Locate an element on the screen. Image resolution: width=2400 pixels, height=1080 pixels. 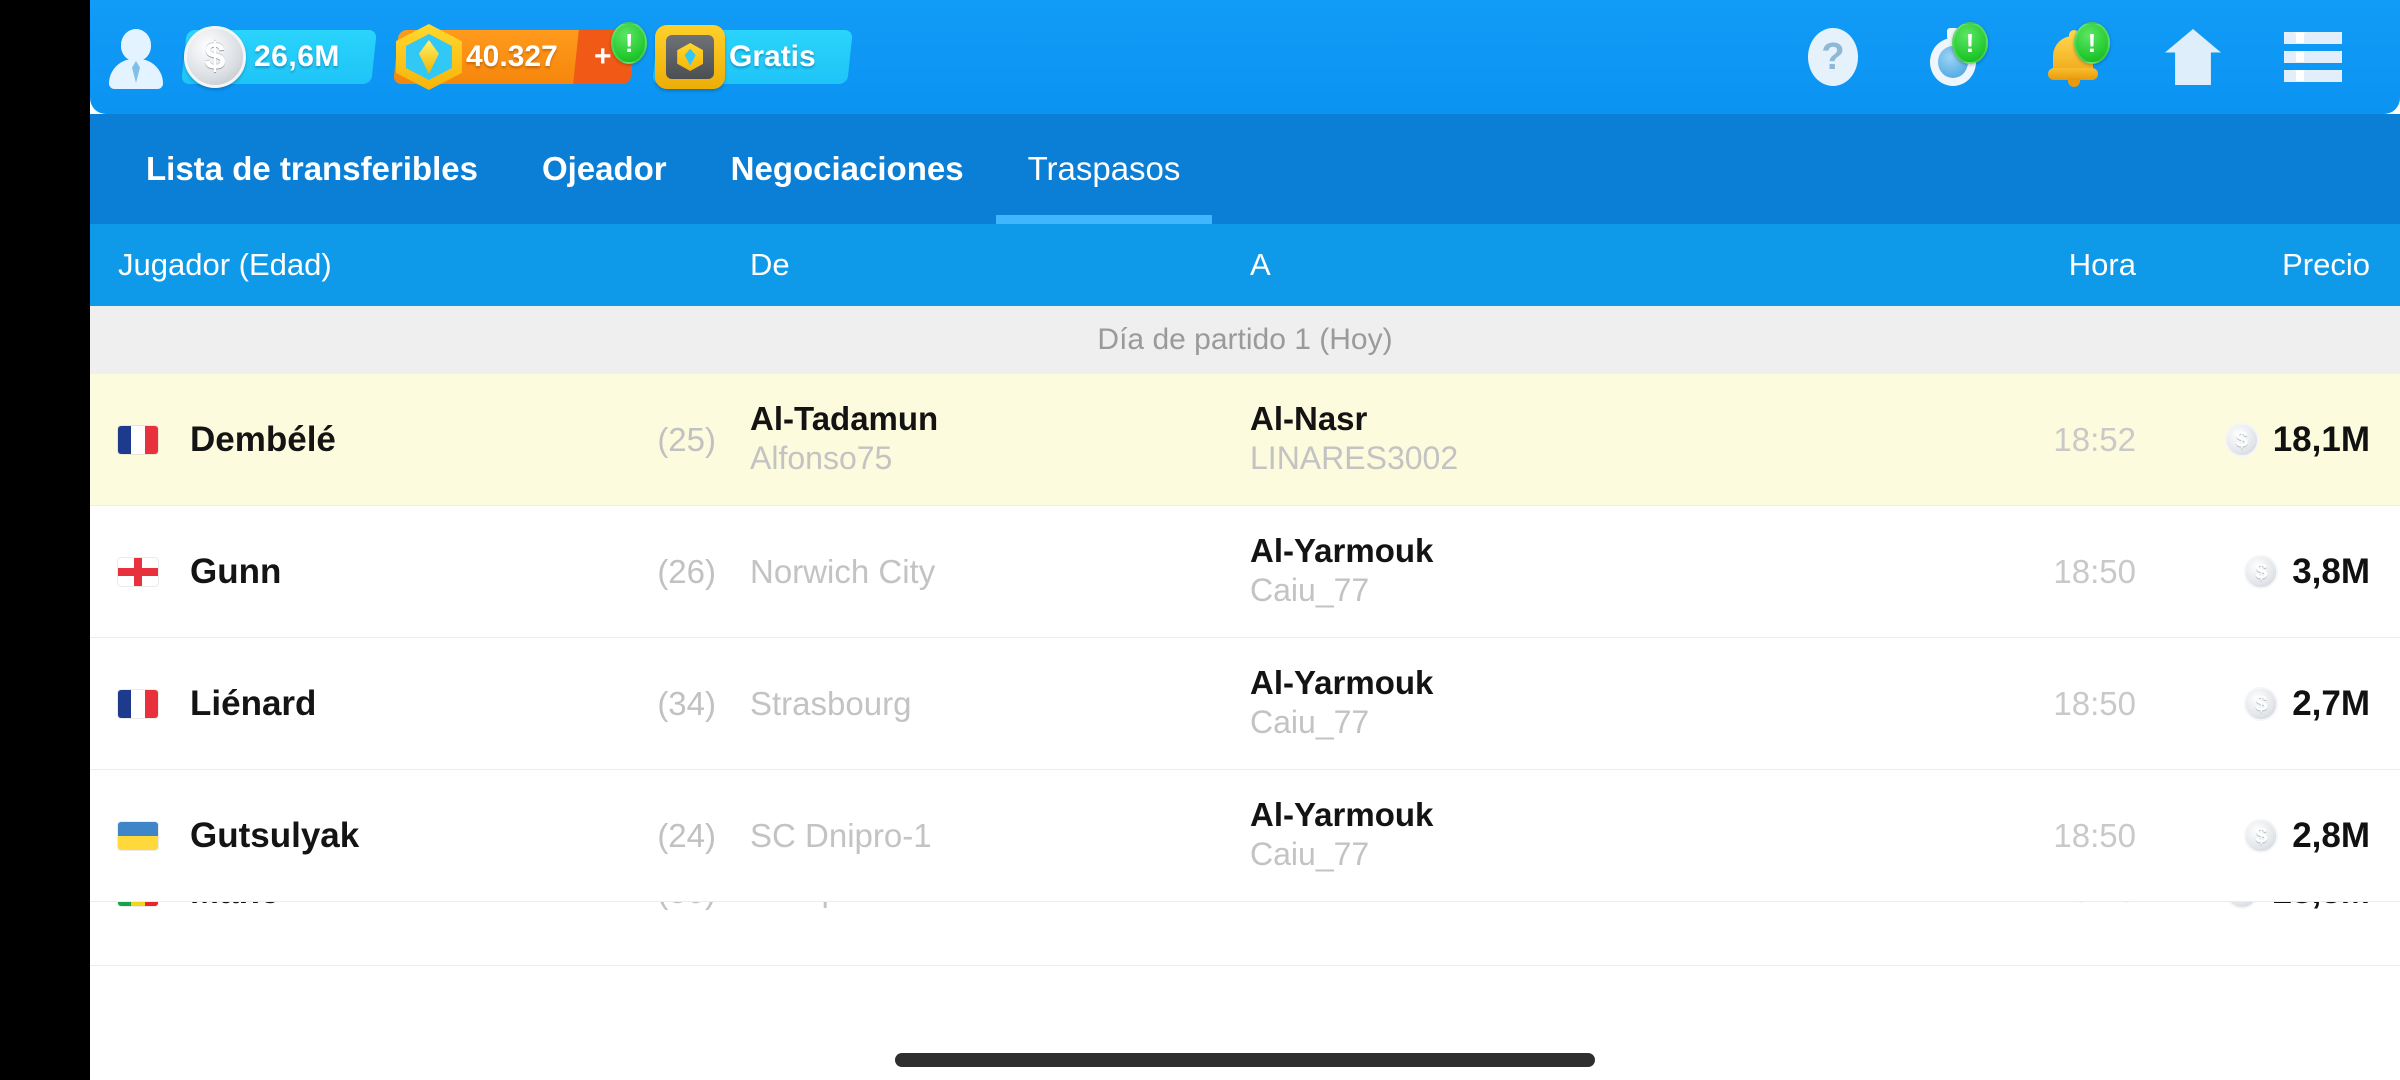
notifications-button: ! is located at coordinates (2077, 56).